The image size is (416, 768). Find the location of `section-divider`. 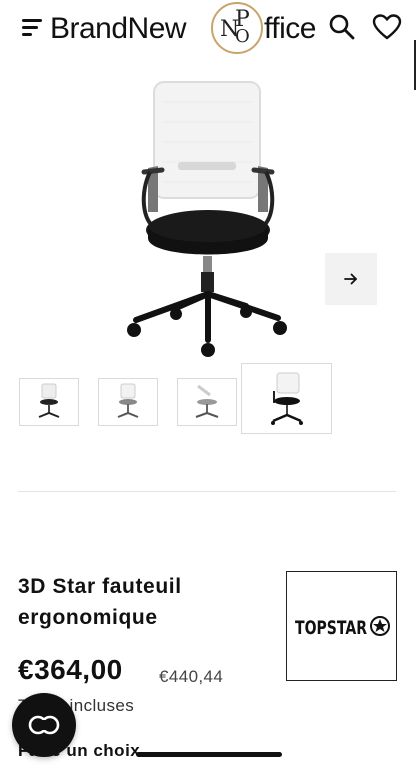

section-divider is located at coordinates (207, 491).